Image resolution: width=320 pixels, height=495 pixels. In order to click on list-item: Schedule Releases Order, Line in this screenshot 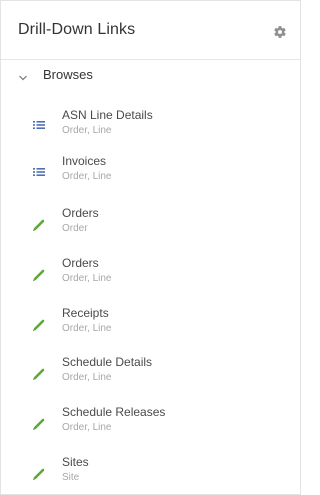, I will do `click(141, 425)`.